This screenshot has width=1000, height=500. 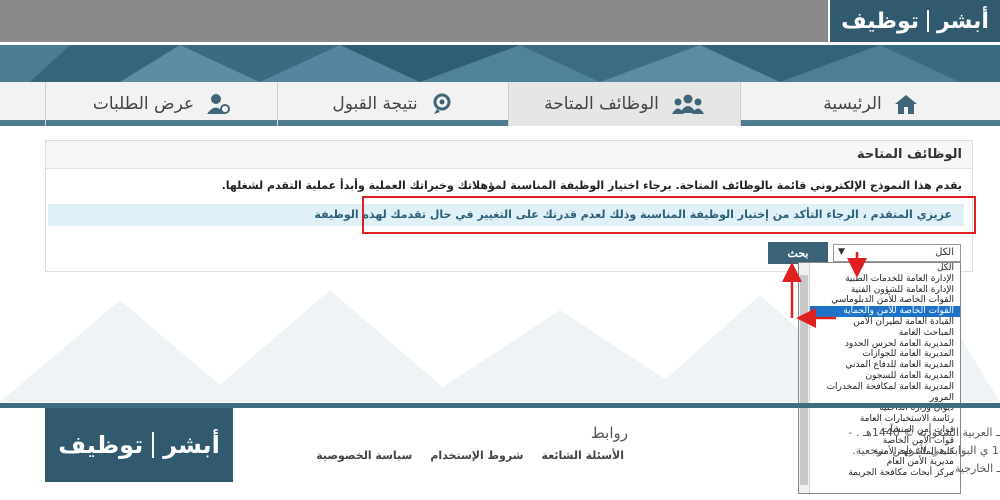 I want to click on link-terms: شروط الإستخدام, so click(x=476, y=455).